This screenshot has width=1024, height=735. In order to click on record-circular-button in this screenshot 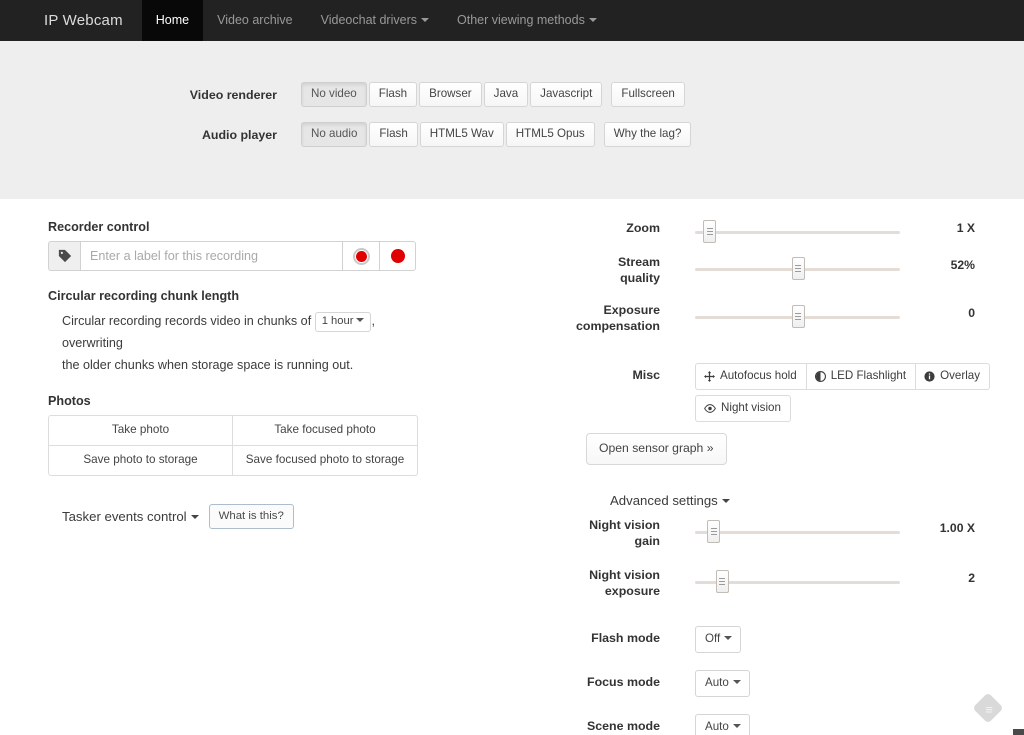, I will do `click(360, 256)`.